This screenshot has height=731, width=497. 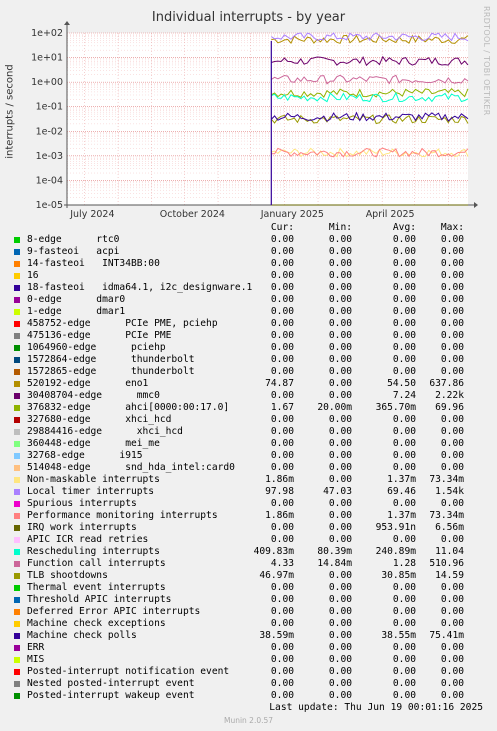 I want to click on x-tick-label: April 2025, so click(x=390, y=214).